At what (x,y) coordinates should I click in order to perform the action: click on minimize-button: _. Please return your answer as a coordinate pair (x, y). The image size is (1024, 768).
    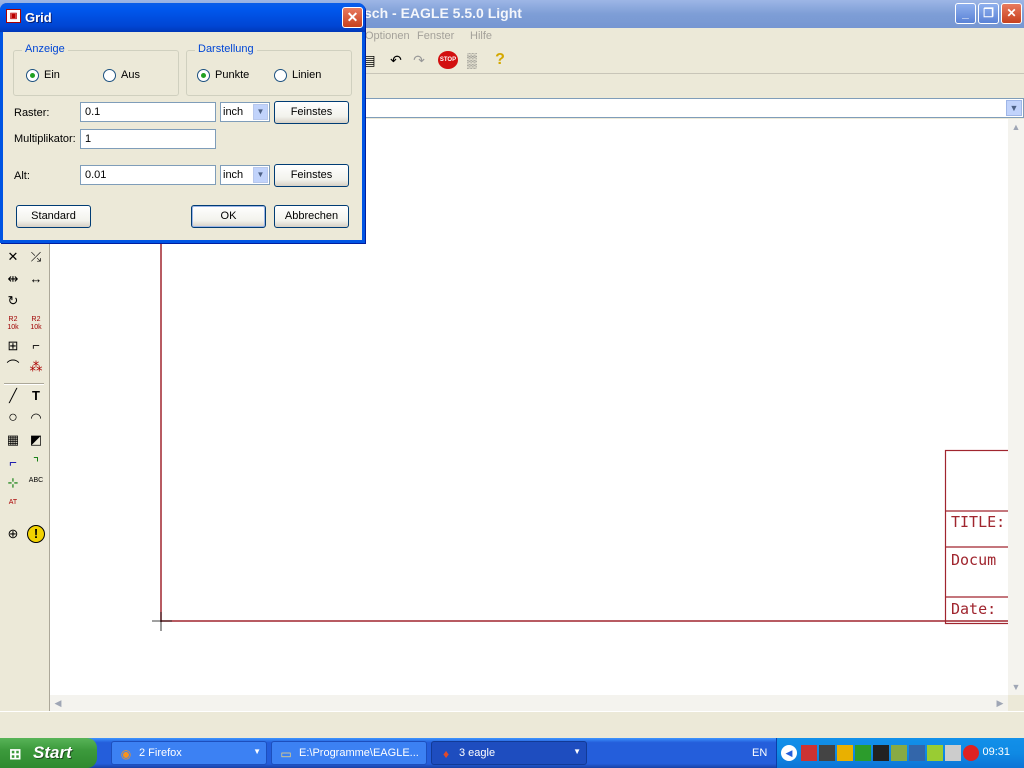
    Looking at the image, I should click on (965, 13).